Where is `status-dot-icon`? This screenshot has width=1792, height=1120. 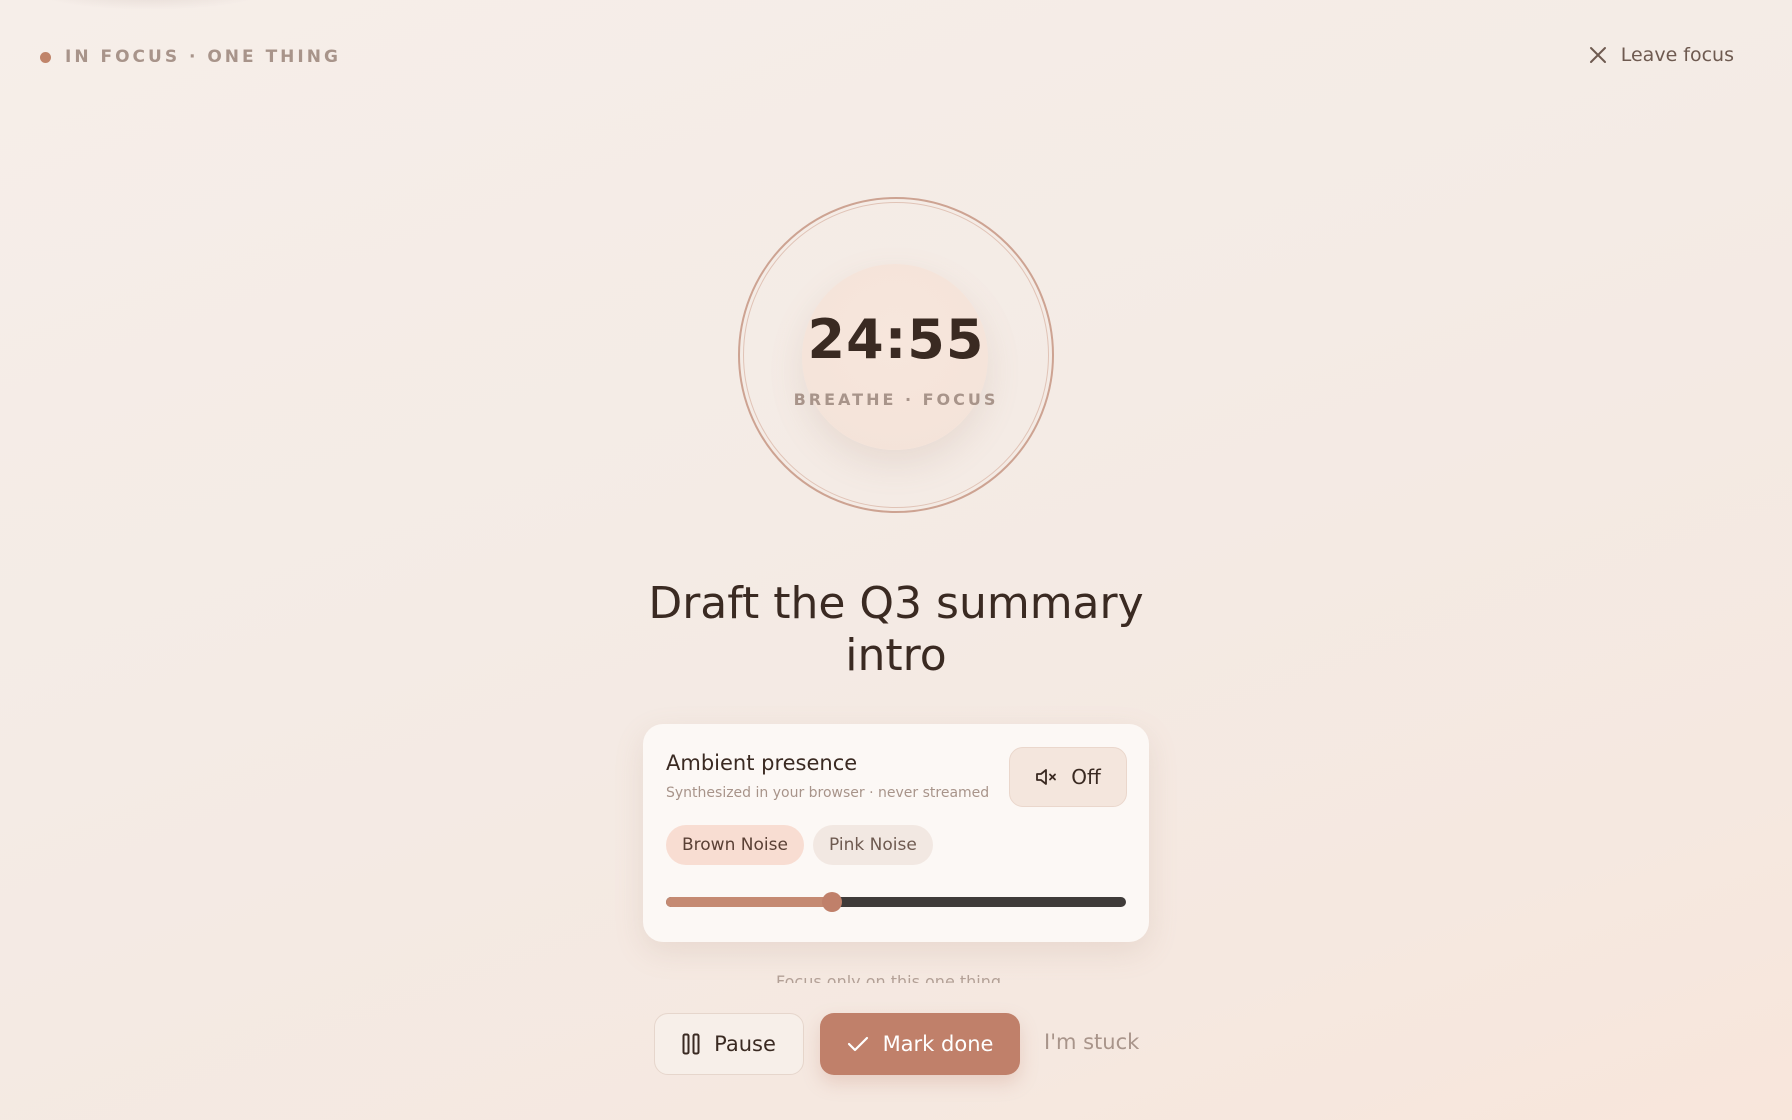
status-dot-icon is located at coordinates (45, 57).